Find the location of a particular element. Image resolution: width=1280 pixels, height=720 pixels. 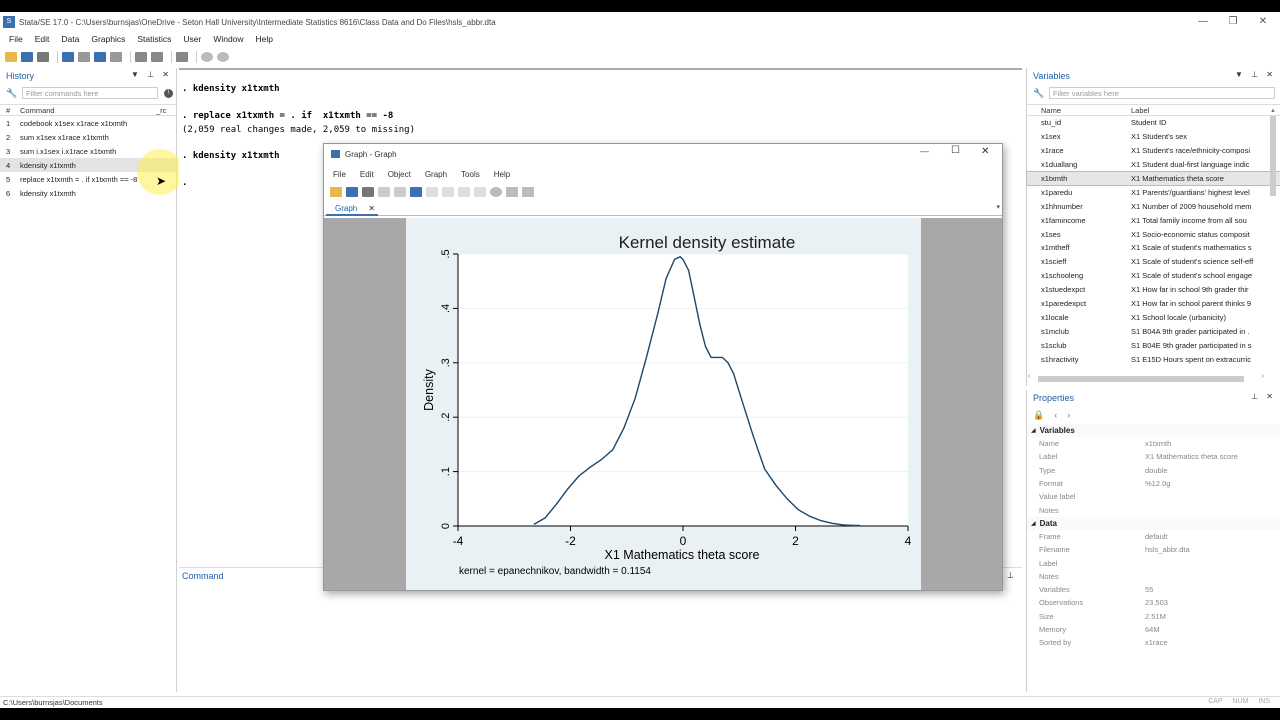

restore-icon: ❐ is located at coordinates (1233, 22).